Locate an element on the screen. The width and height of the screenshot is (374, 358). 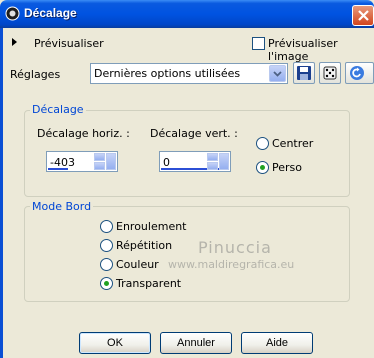
floppy-disk-icon is located at coordinates (304, 73).